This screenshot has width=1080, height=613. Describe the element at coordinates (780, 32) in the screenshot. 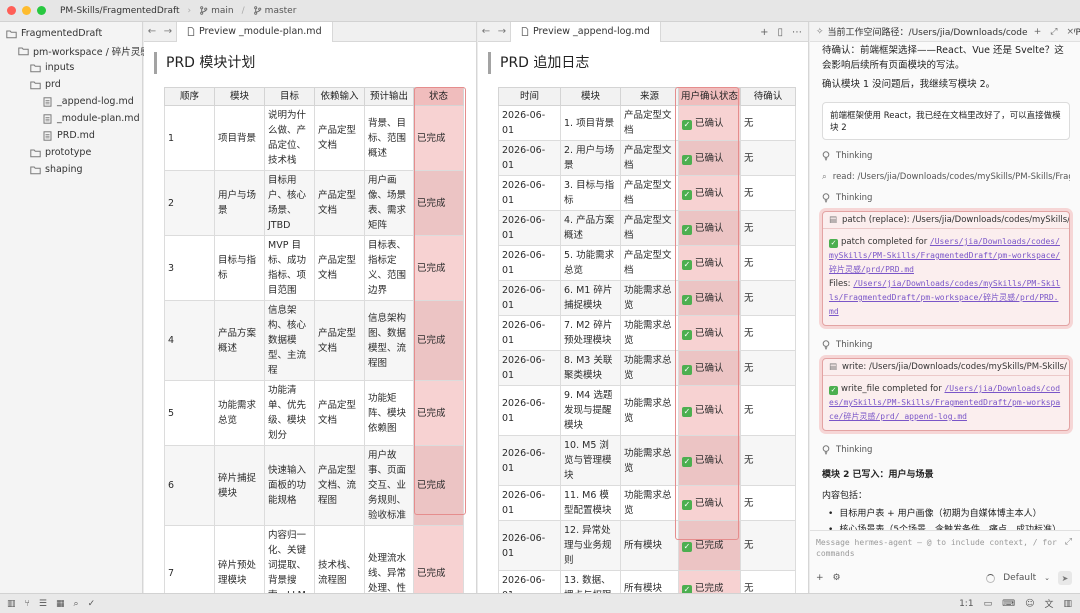

I see `split-pane-icon: ▯` at that location.